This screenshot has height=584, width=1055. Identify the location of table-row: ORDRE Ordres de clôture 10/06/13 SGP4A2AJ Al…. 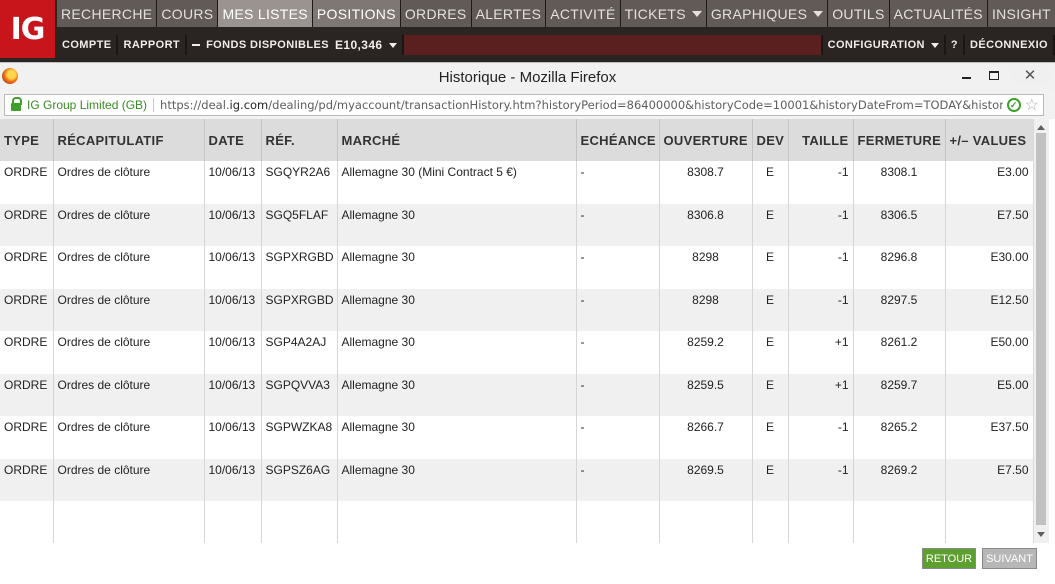
(517, 352).